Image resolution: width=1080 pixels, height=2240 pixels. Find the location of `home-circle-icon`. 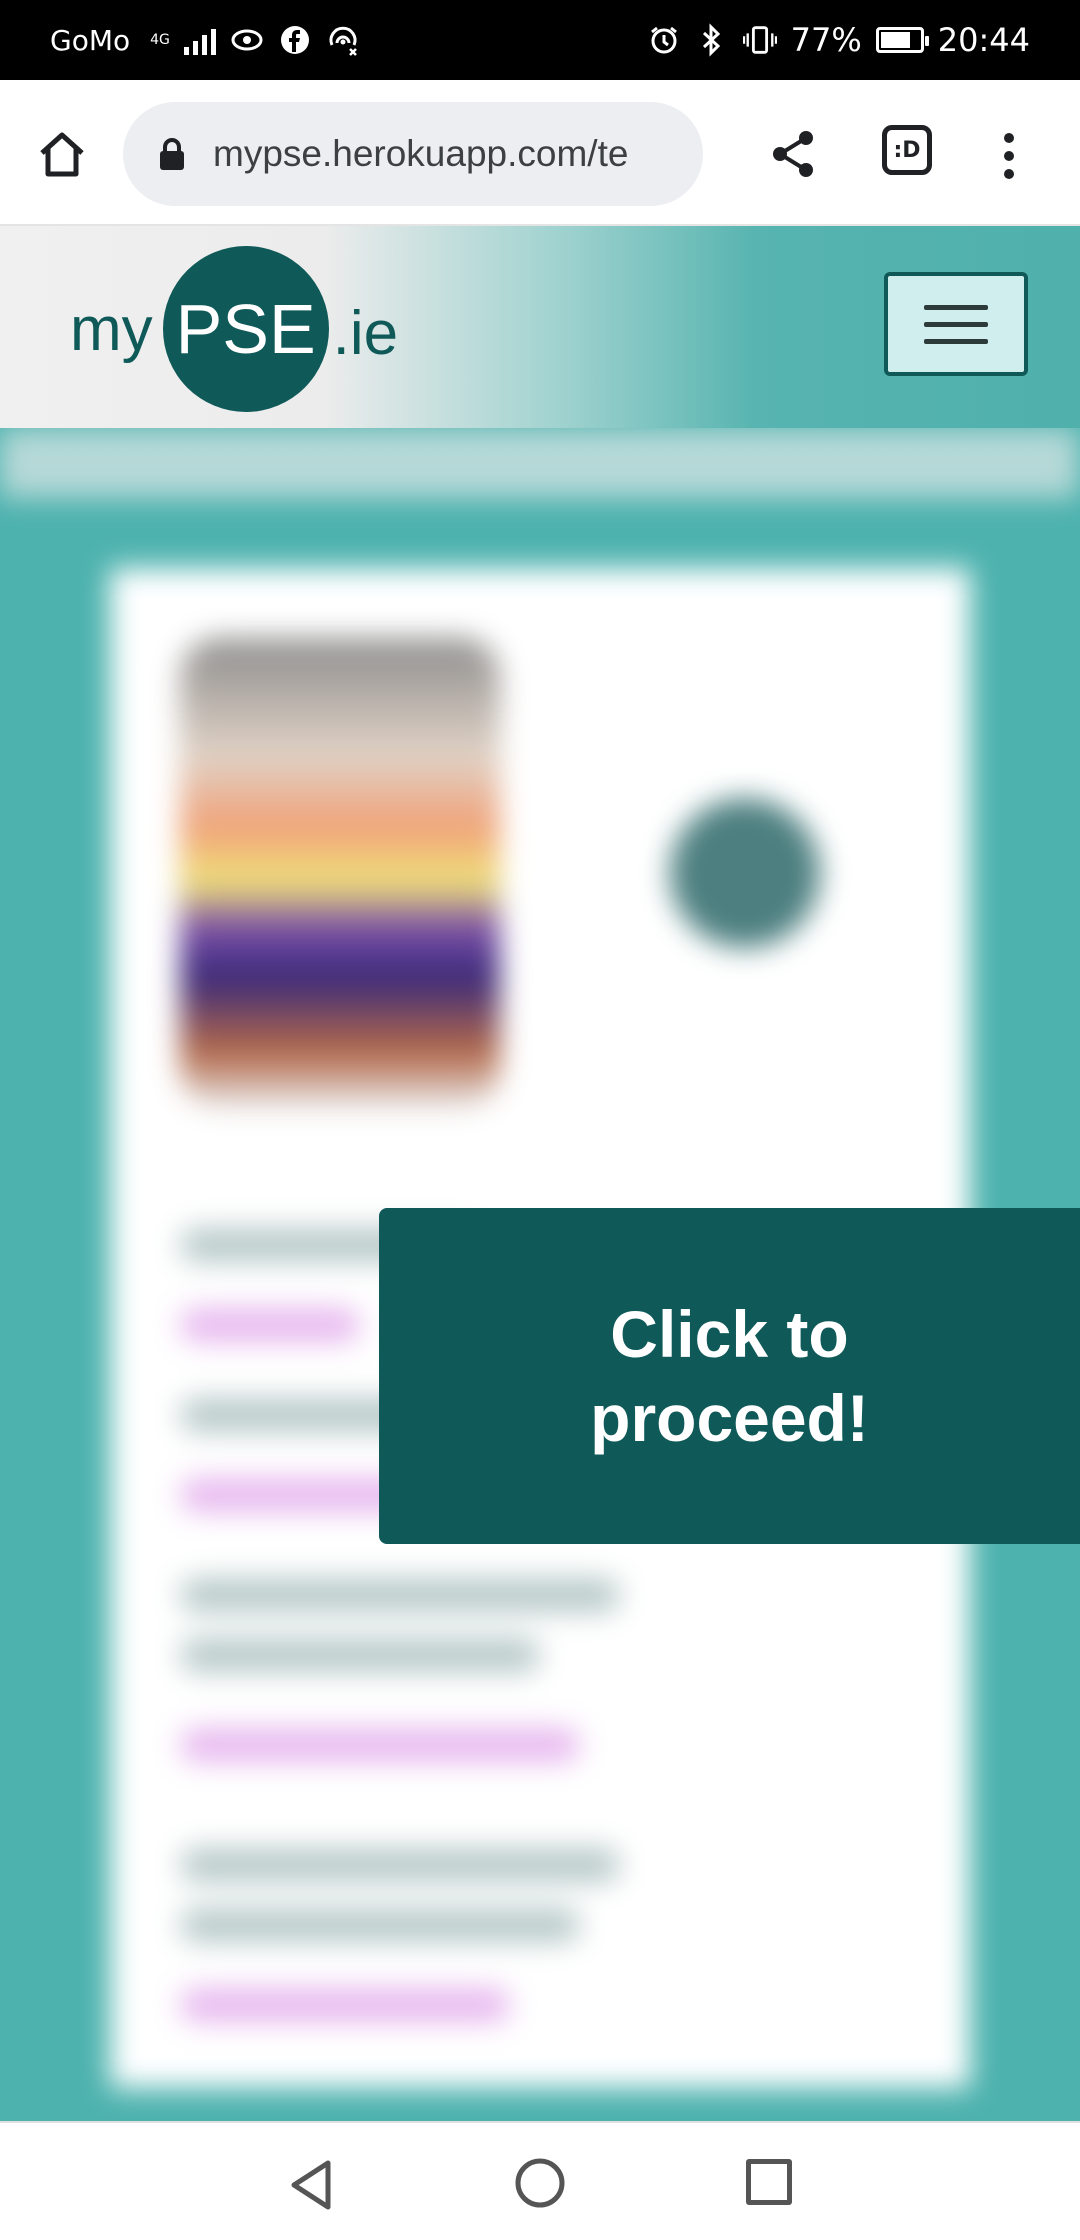

home-circle-icon is located at coordinates (540, 2183).